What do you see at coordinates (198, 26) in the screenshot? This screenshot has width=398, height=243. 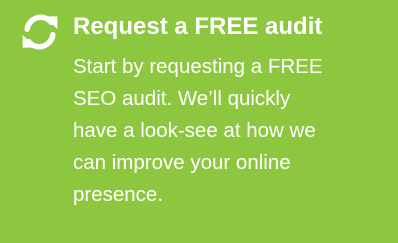 I see `feature-title: Request a FREE audit` at bounding box center [198, 26].